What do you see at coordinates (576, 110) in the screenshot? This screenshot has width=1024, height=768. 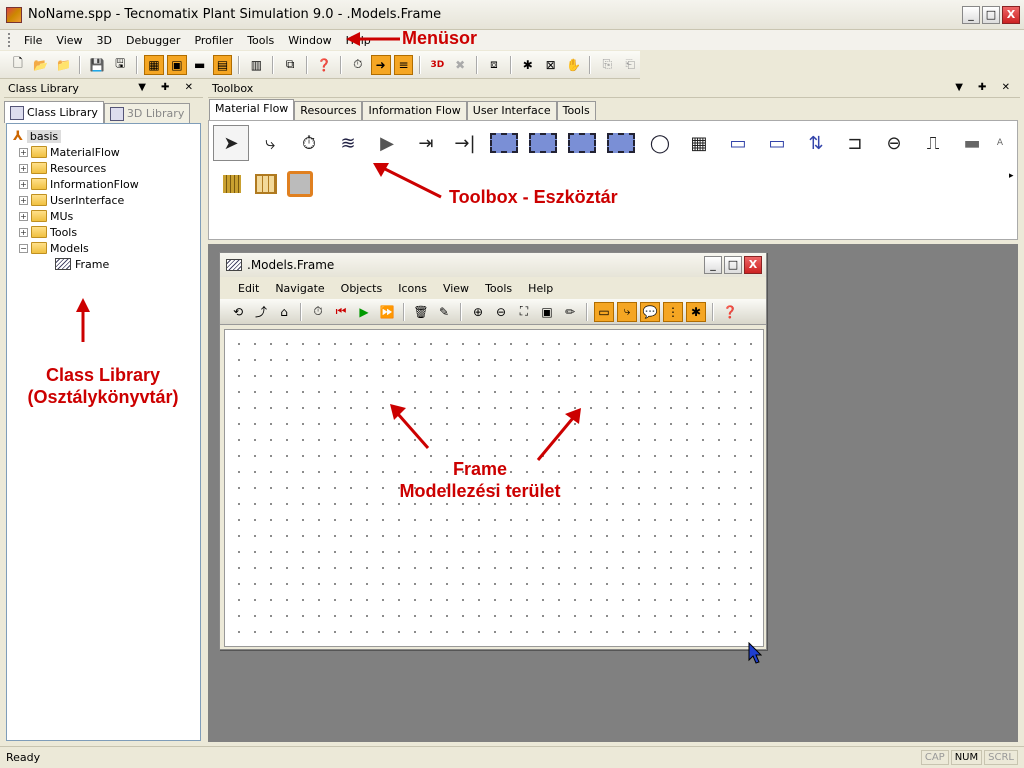 I see `tab-tools: Tools` at bounding box center [576, 110].